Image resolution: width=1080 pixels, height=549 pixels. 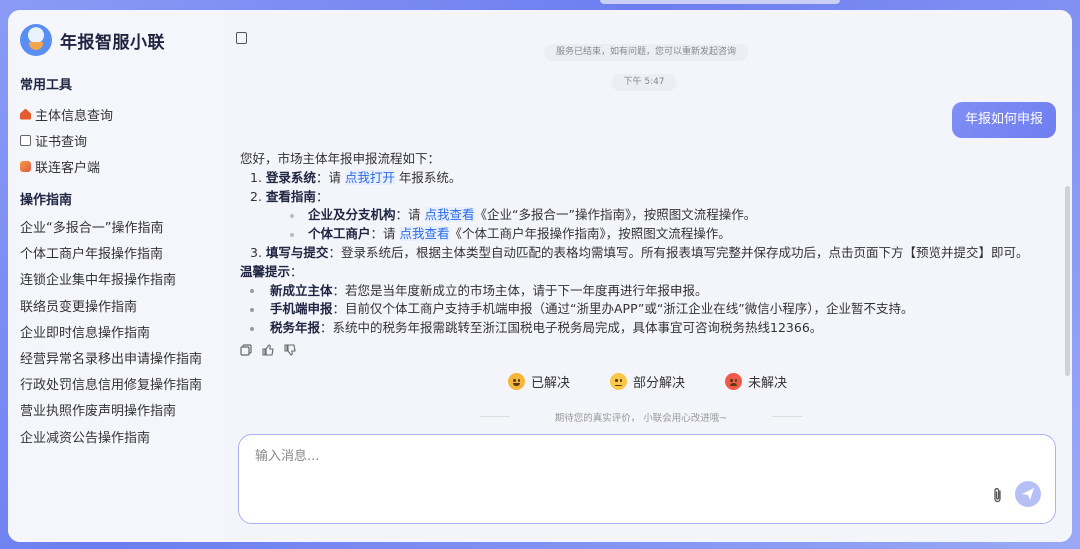 I want to click on tip-item-1: 新成立主体：若您是当年度新成立的市场主体，请于下一年度再进行年报申报。, so click(x=645, y=291).